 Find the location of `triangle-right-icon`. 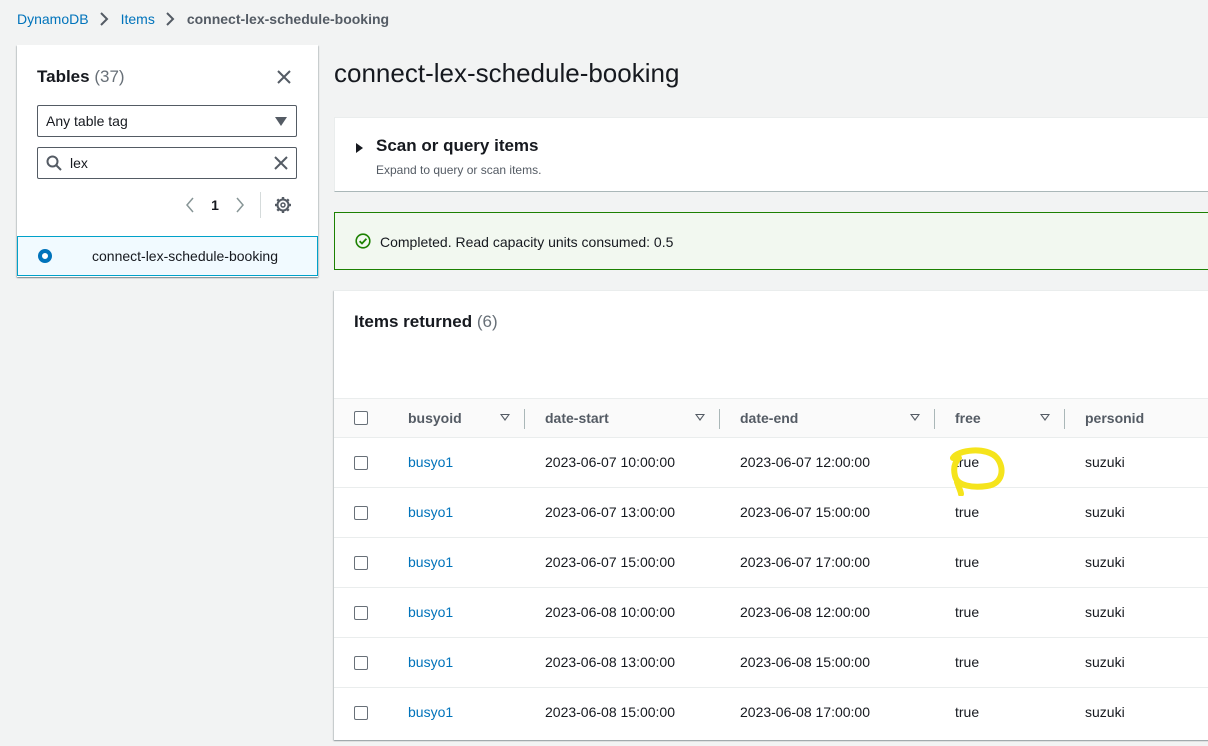

triangle-right-icon is located at coordinates (359, 148).